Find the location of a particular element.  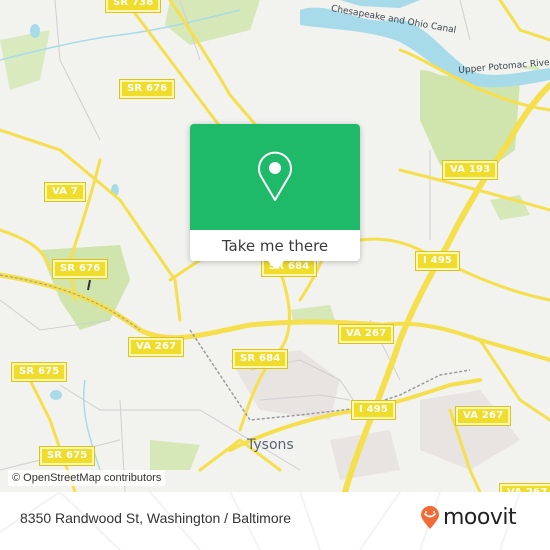

moovit-logo: moovit is located at coordinates (468, 517).